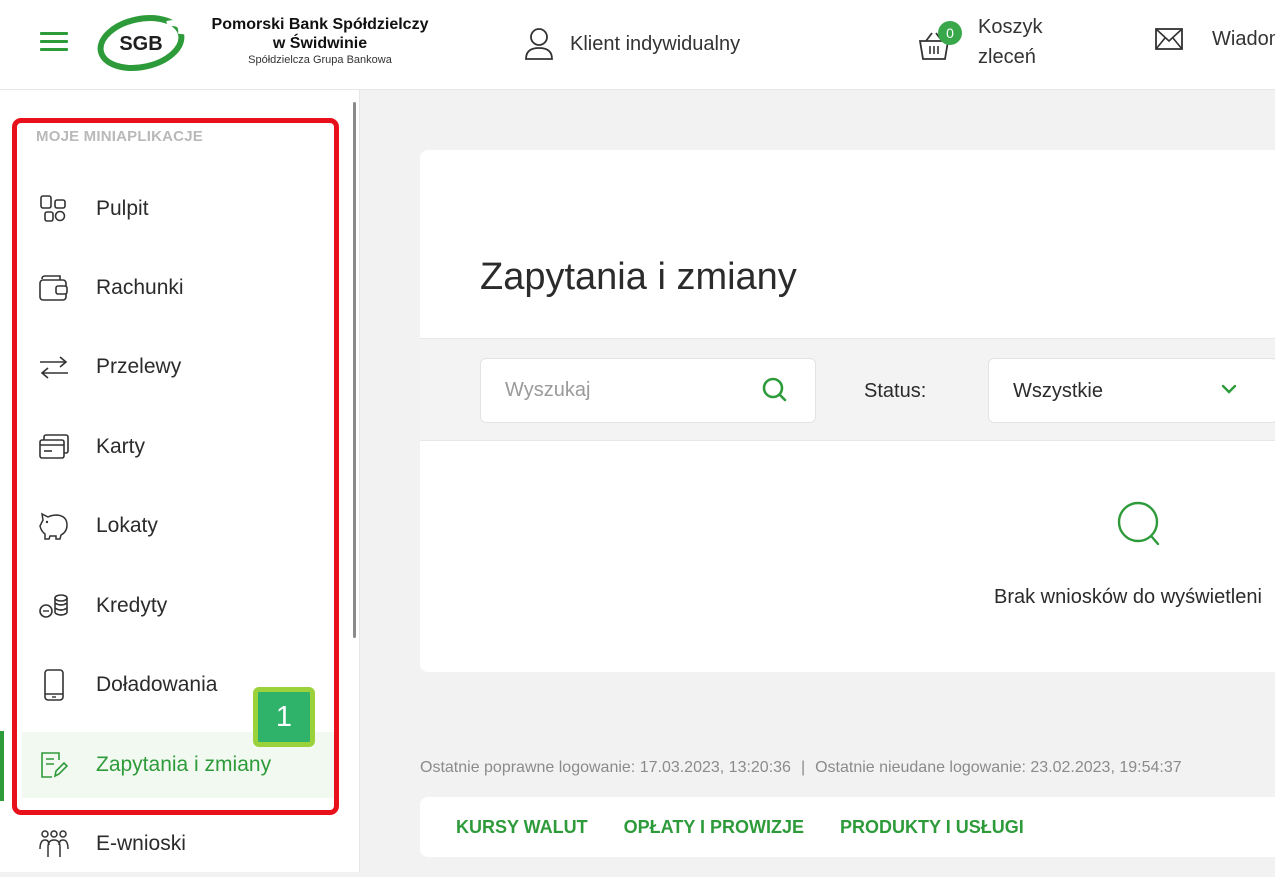  What do you see at coordinates (714, 827) in the screenshot?
I see `fees-commissions-link: OPŁATY I PROWIZJE` at bounding box center [714, 827].